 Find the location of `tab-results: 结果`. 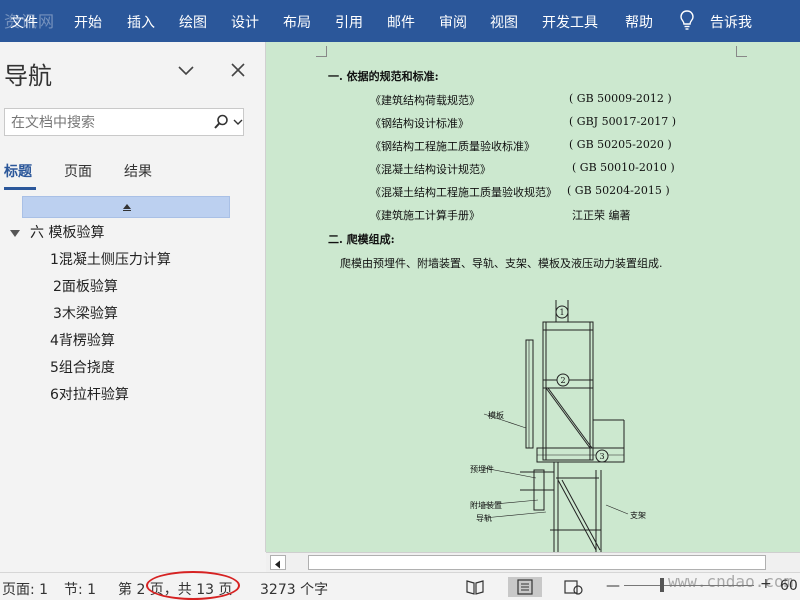

tab-results: 结果 is located at coordinates (138, 171).